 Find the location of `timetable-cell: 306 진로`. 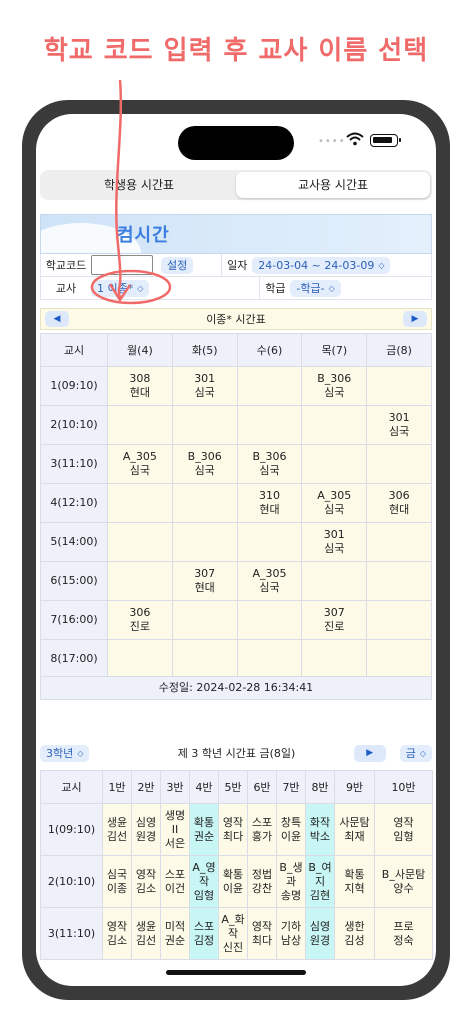

timetable-cell: 306 진로 is located at coordinates (140, 620).